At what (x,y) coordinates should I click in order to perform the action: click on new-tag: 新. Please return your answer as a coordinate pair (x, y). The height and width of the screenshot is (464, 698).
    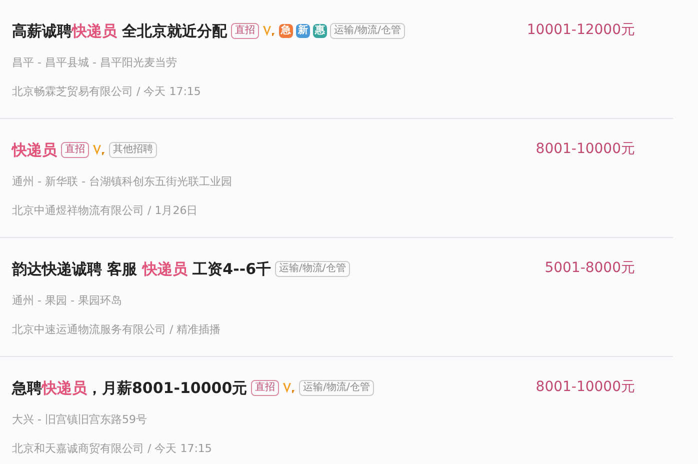
    Looking at the image, I should click on (303, 31).